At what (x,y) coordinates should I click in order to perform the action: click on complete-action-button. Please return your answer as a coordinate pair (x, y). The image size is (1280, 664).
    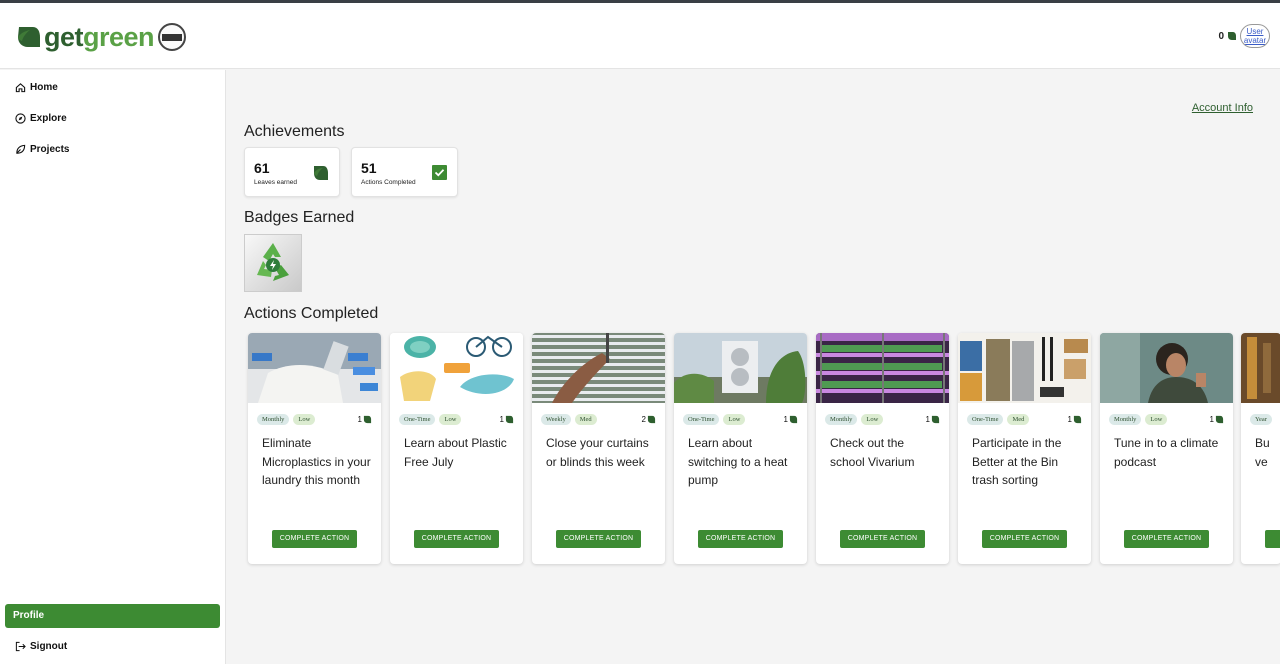
    Looking at the image, I should click on (1272, 539).